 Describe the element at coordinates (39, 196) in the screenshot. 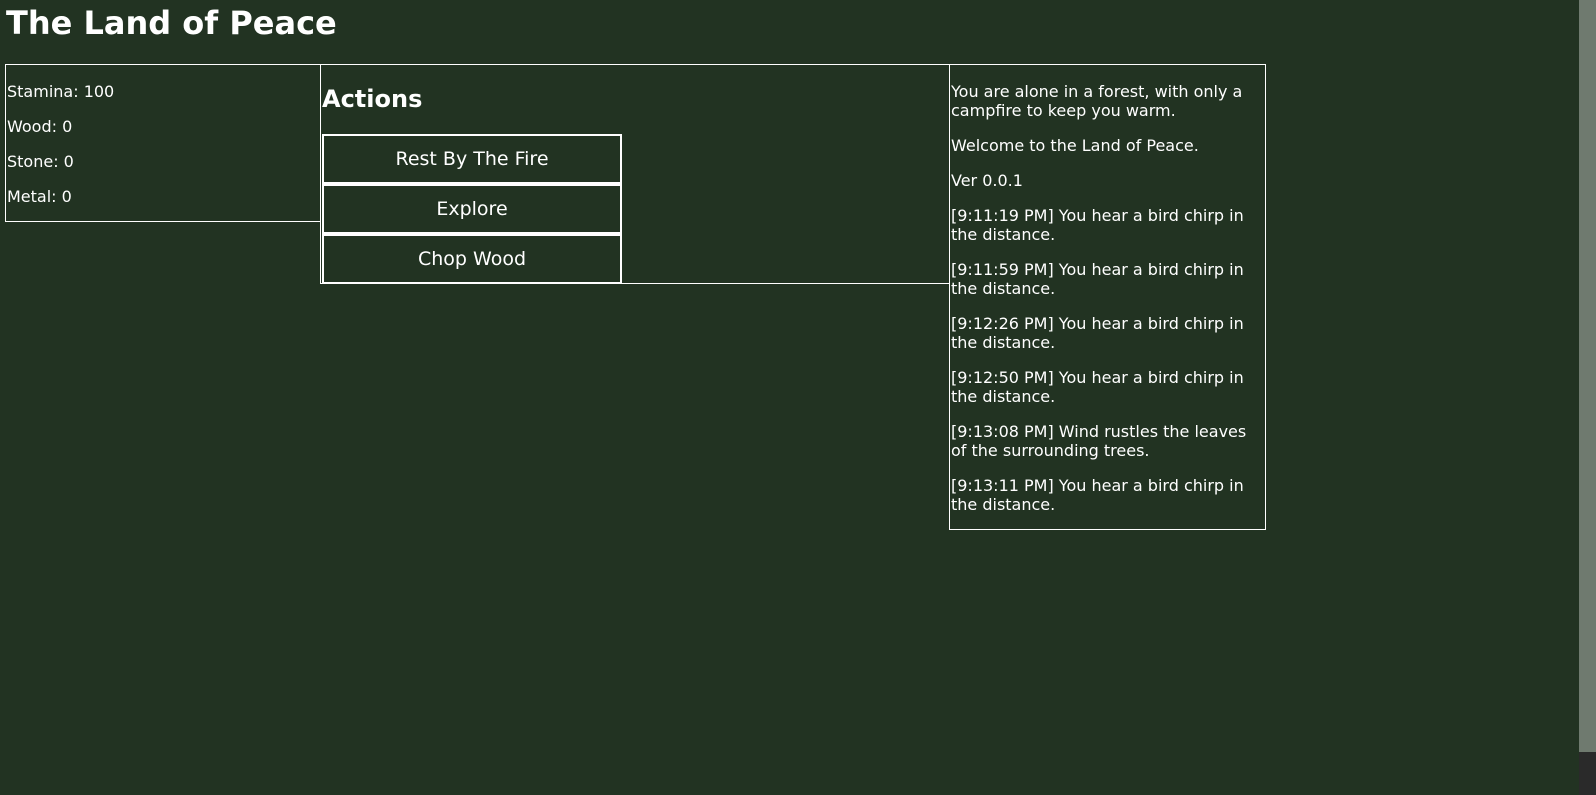

I see `stat-metal: Metal: 0` at that location.